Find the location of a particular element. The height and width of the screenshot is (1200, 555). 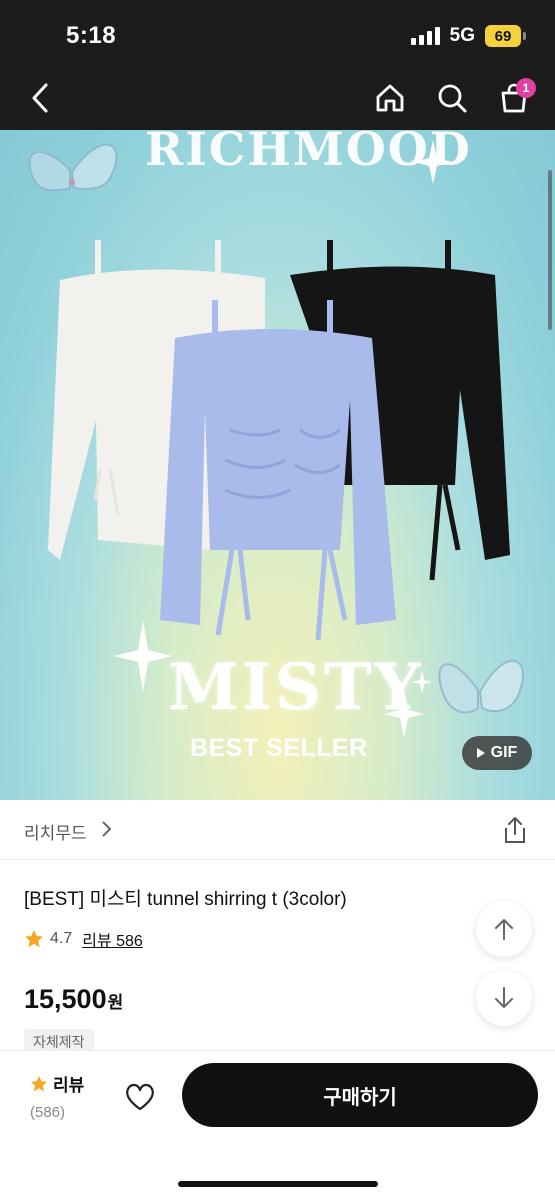

product-title: [BEST] 미스티 tunnel shirring t (3color) is located at coordinates (185, 899).